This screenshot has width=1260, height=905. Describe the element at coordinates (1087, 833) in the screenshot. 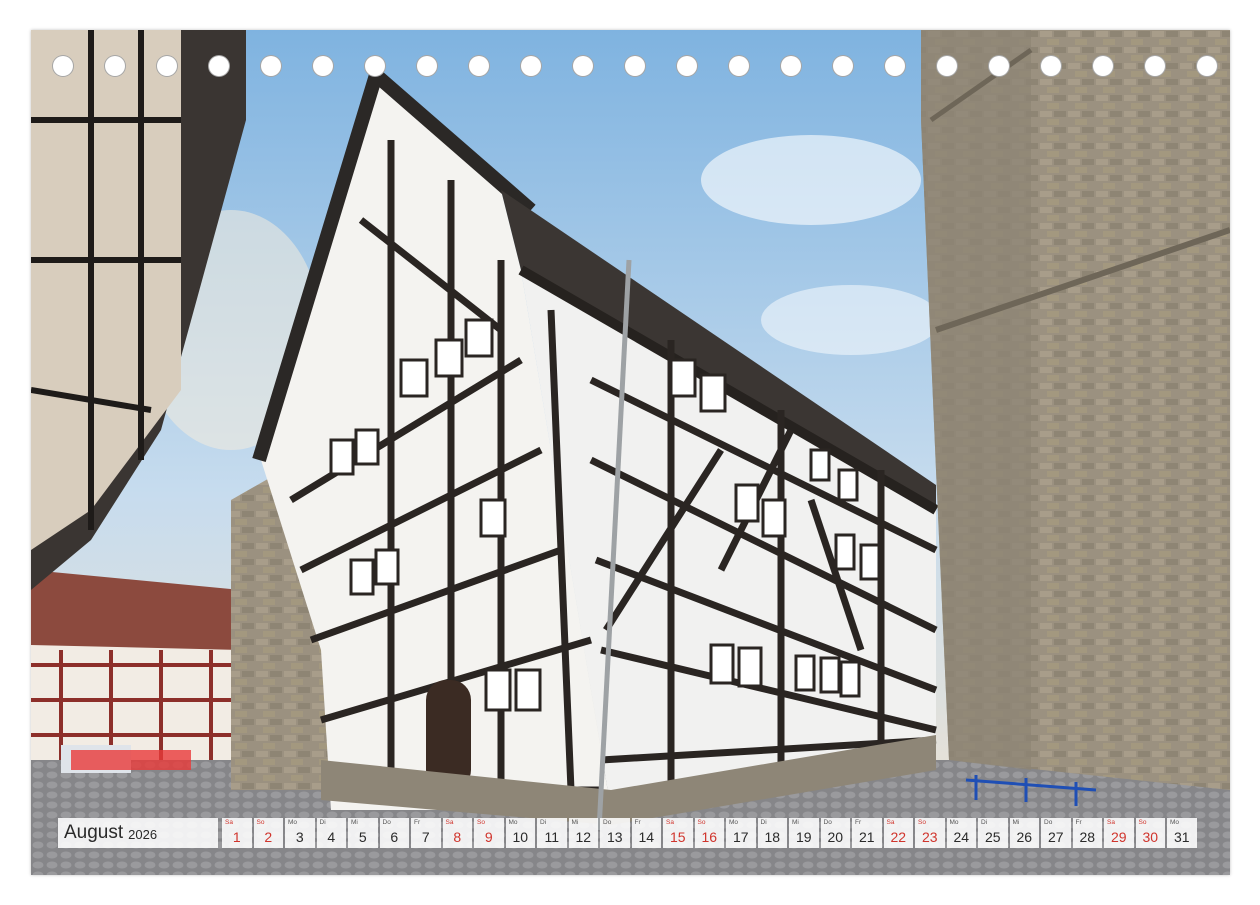

I see `day-cell: Fr 28` at that location.